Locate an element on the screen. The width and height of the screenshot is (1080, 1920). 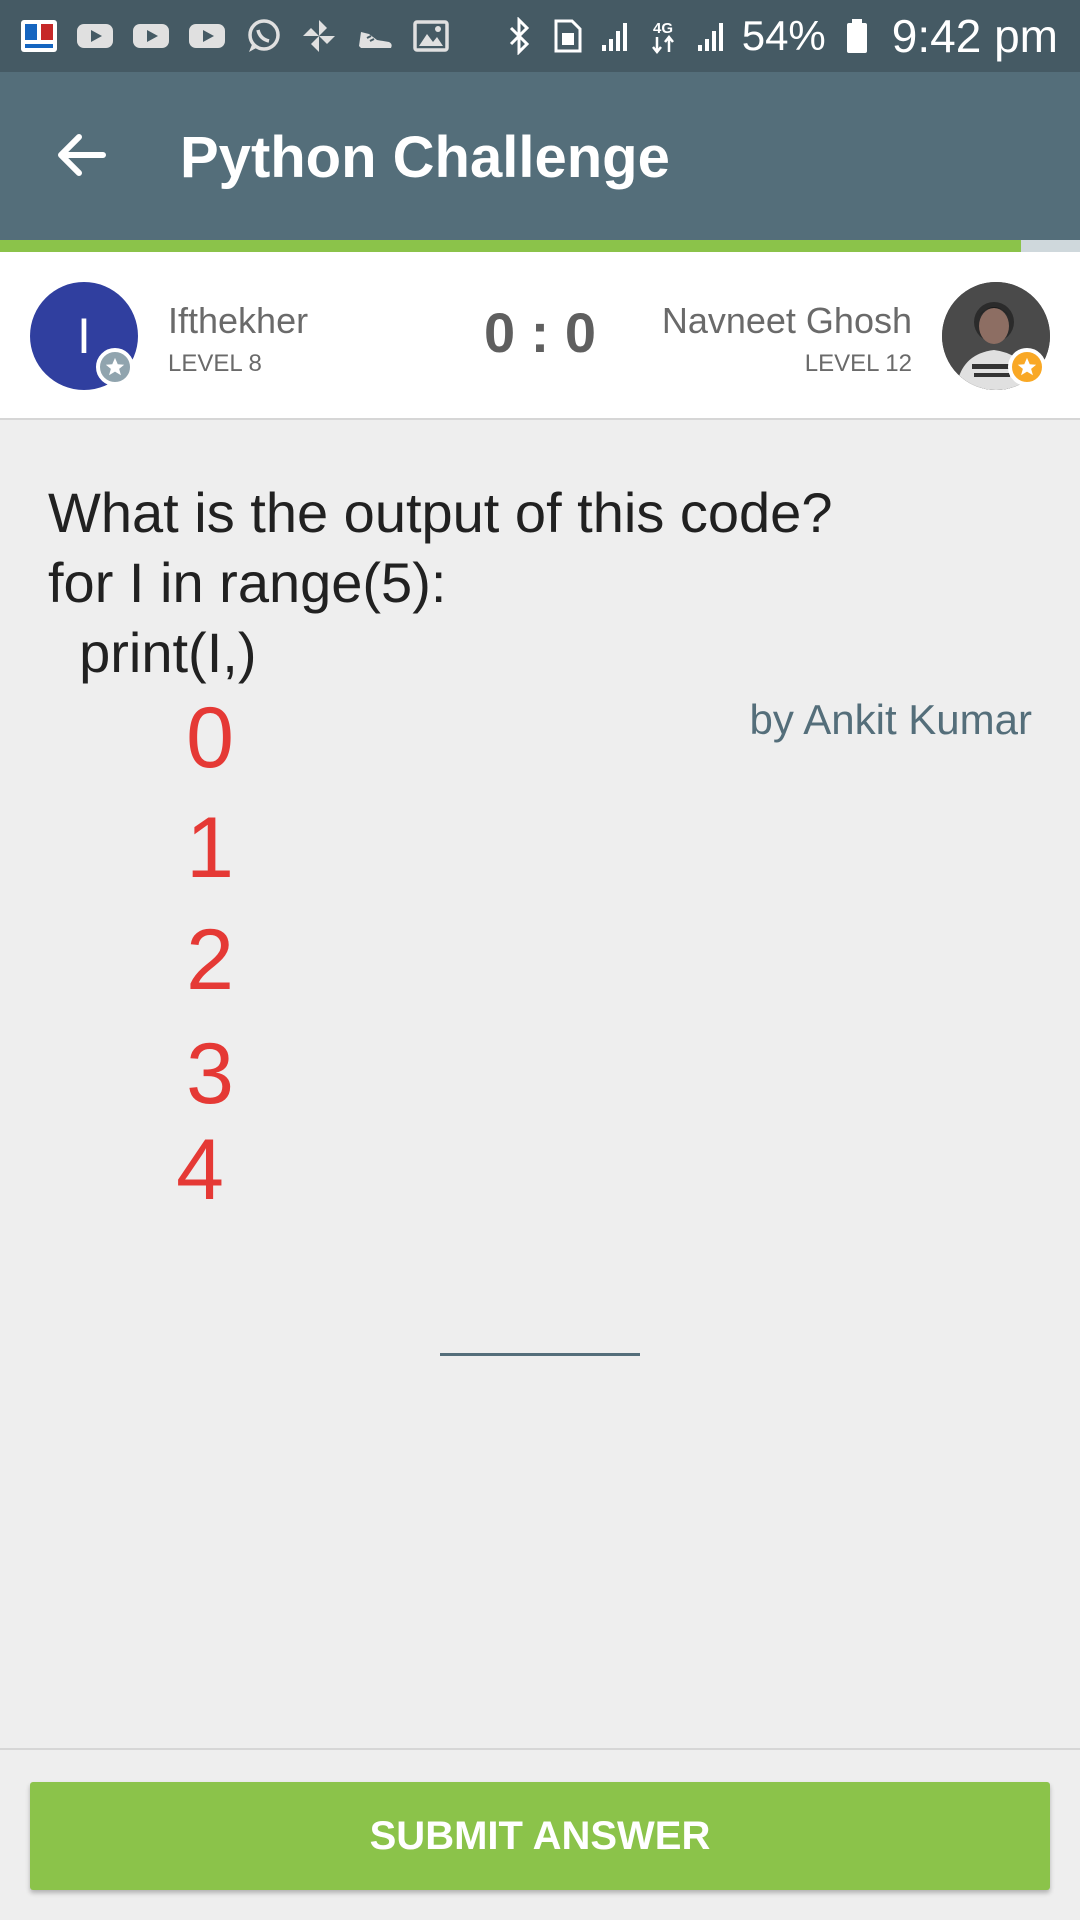
bluetooth-icon is located at coordinates (519, 36).